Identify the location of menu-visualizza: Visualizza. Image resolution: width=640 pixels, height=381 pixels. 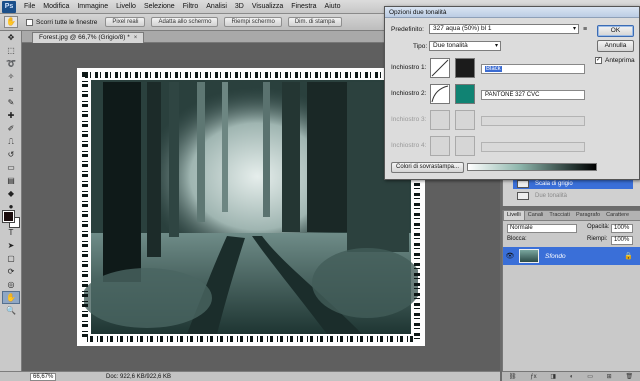
(267, 6).